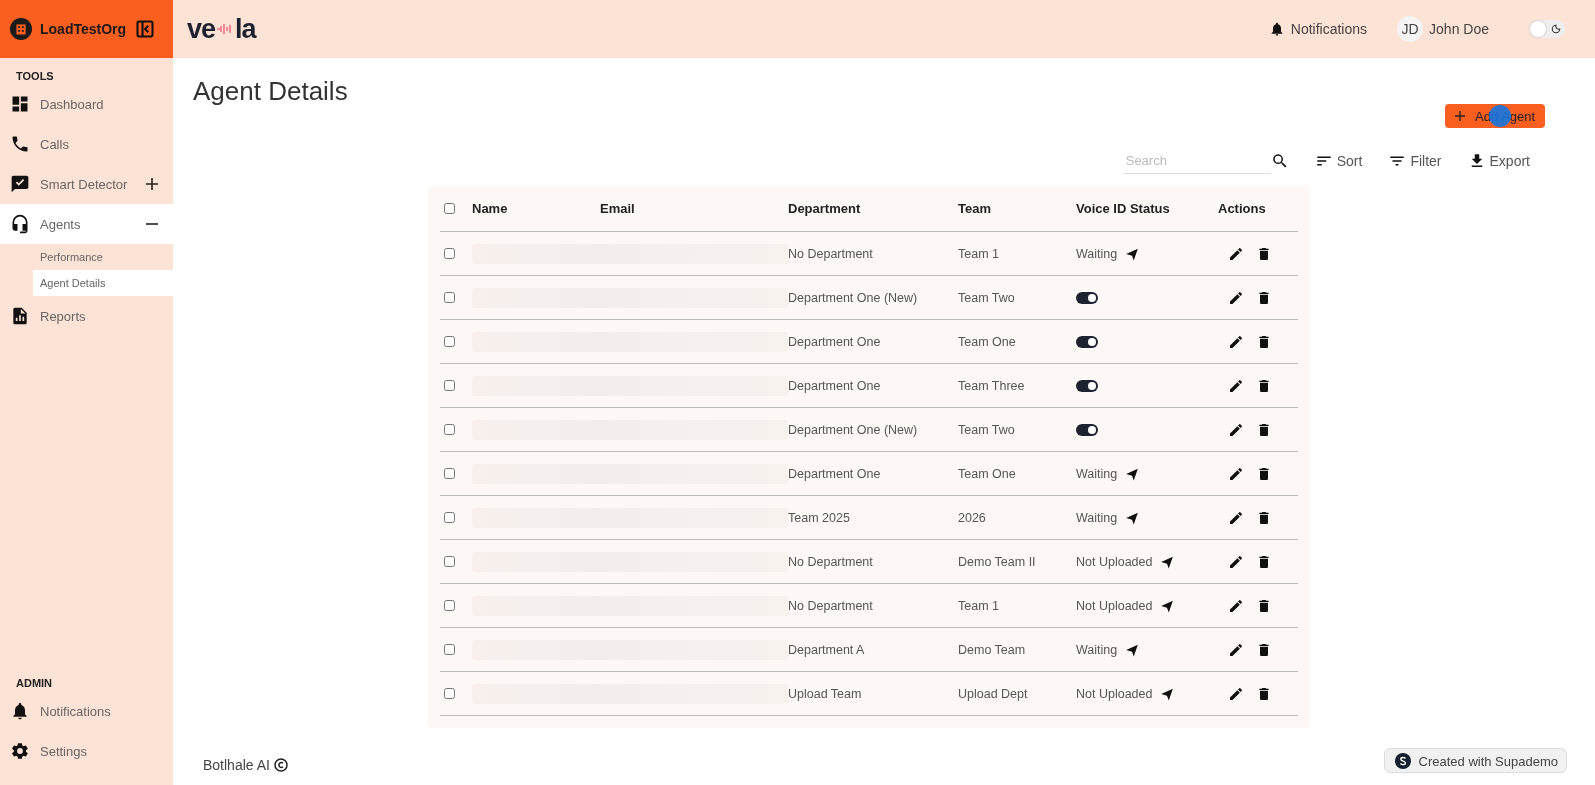 This screenshot has width=1595, height=785. Describe the element at coordinates (1338, 161) in the screenshot. I see `sort-button: Sort` at that location.